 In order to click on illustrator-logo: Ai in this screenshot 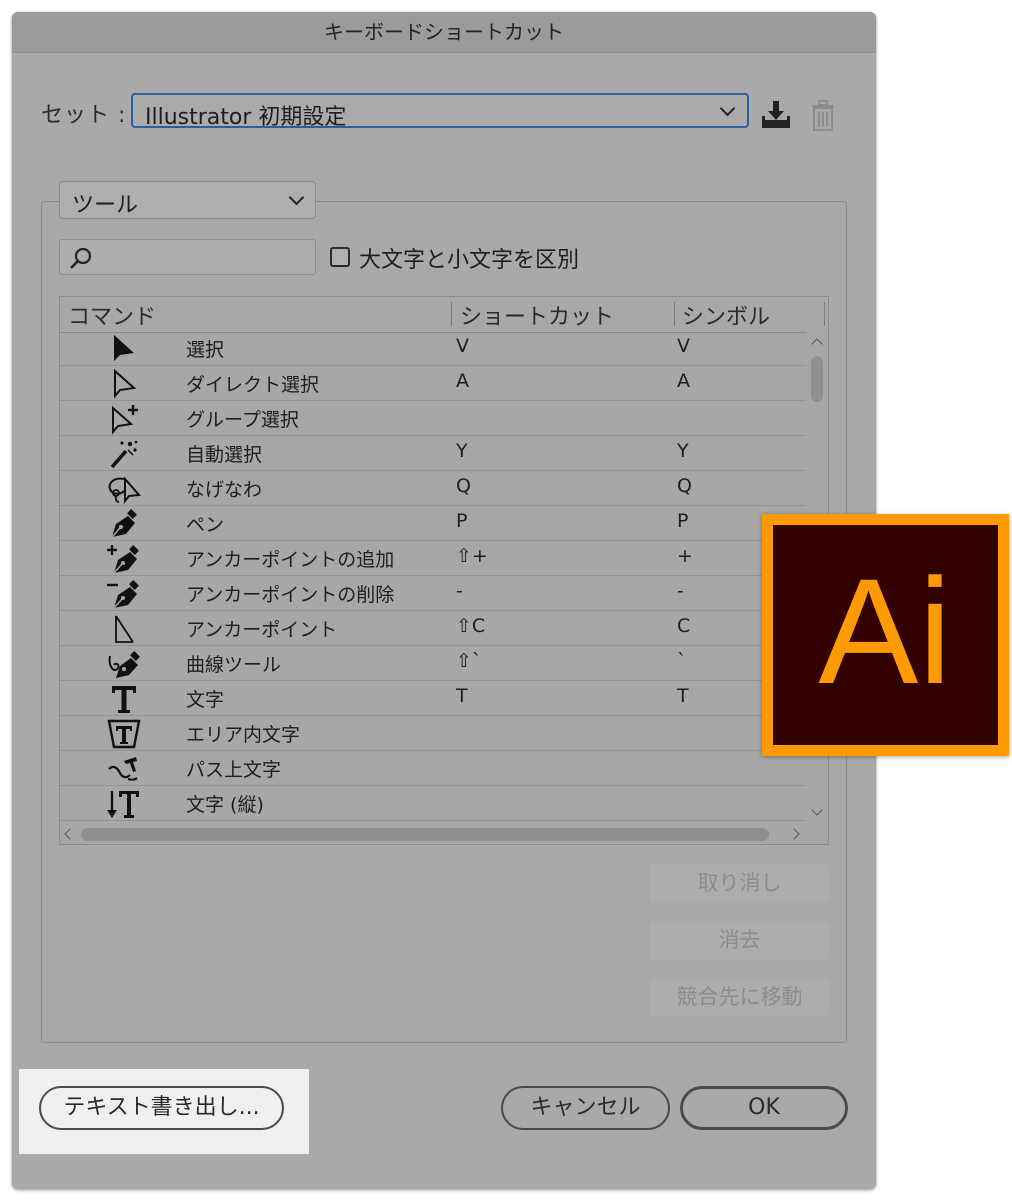, I will do `click(885, 635)`.